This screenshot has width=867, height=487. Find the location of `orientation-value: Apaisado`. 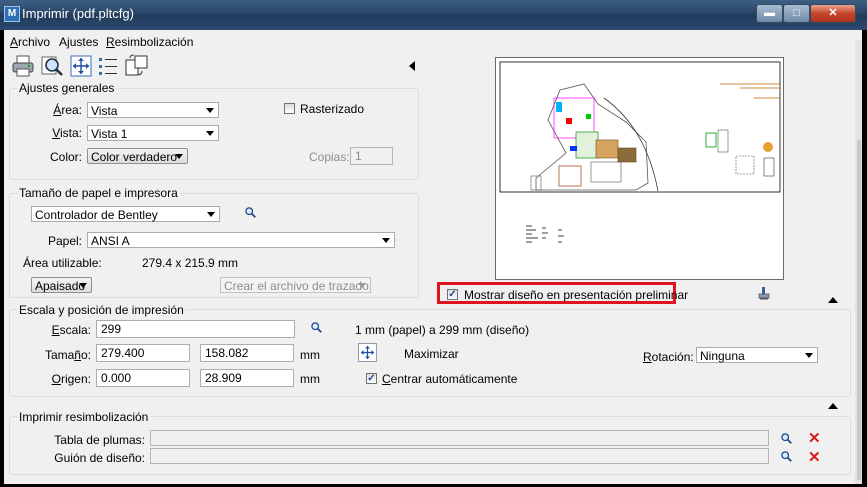

orientation-value: Apaisado is located at coordinates (60, 286).